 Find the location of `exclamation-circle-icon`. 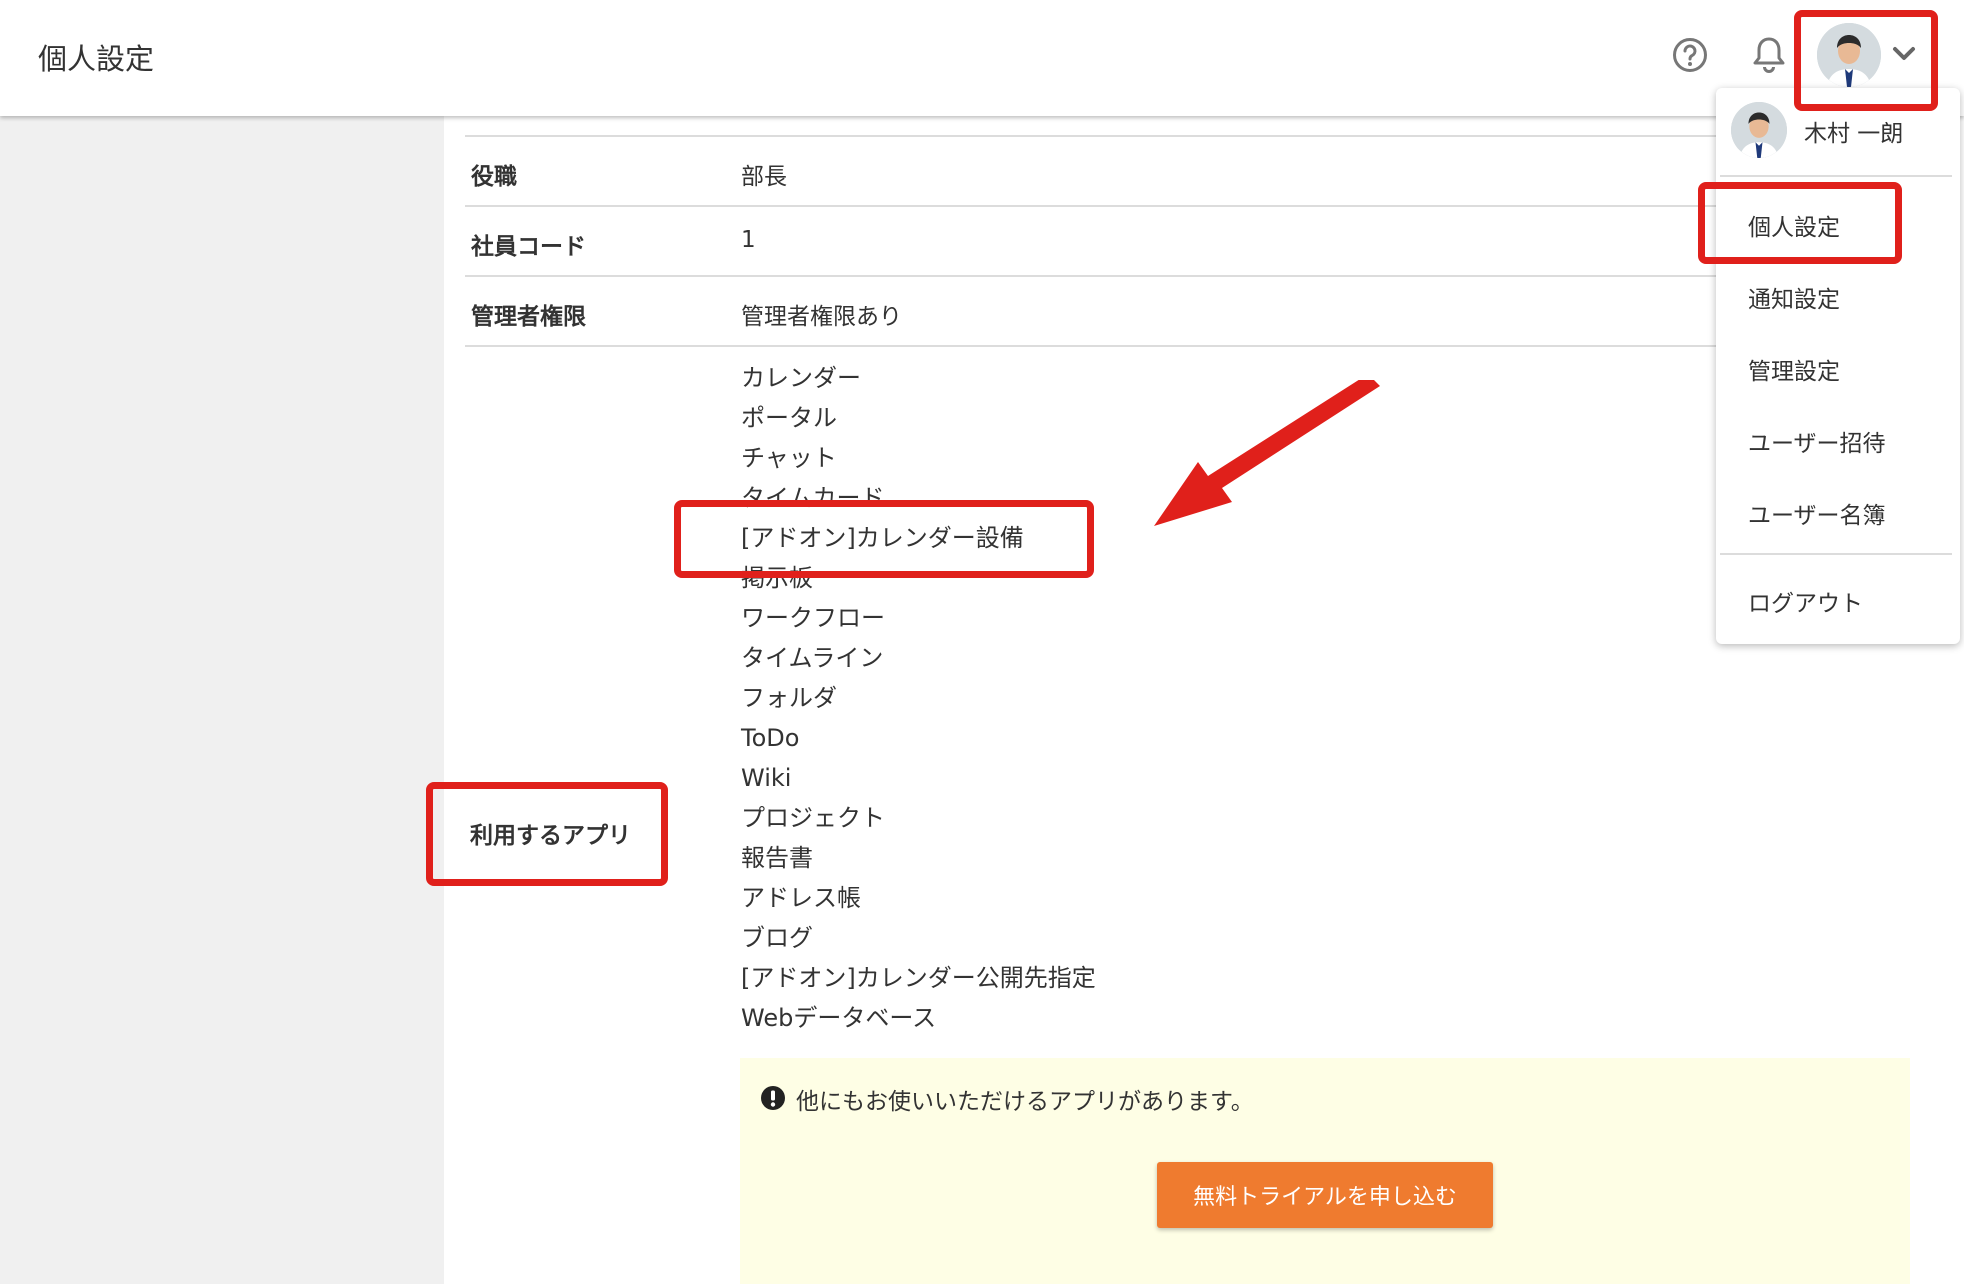

exclamation-circle-icon is located at coordinates (773, 1098).